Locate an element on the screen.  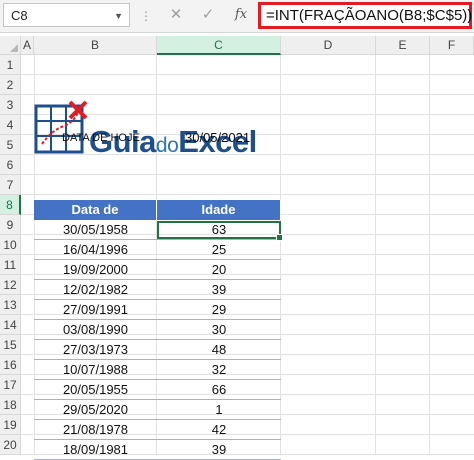
row-header-20: 20 is located at coordinates (10, 445).